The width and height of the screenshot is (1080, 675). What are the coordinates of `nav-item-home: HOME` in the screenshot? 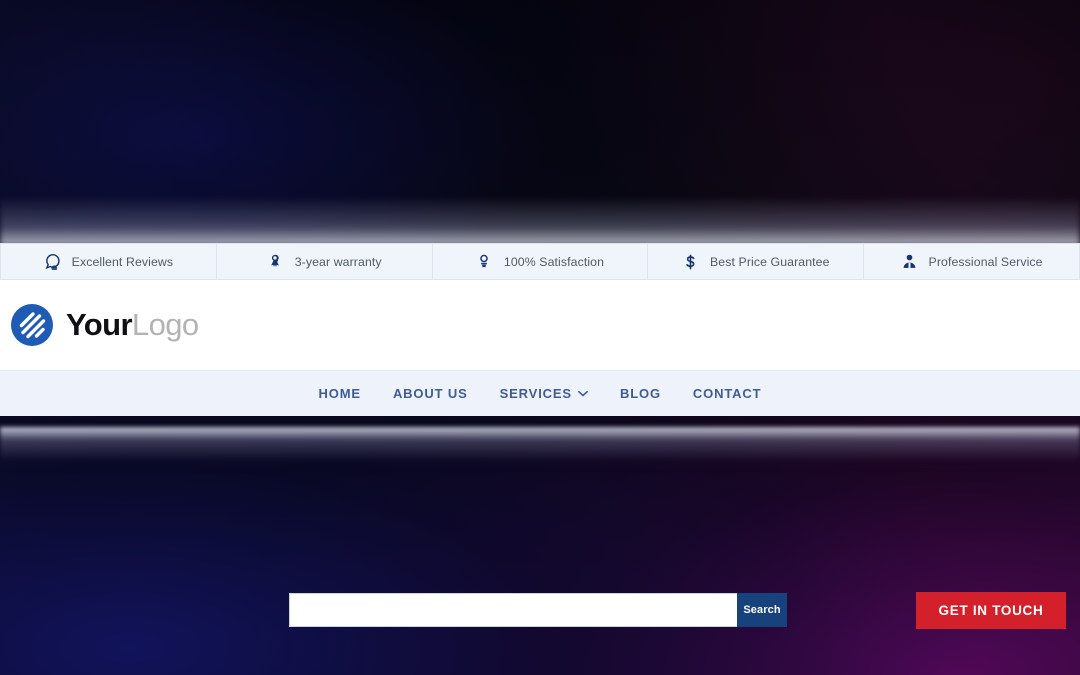 It's located at (340, 393).